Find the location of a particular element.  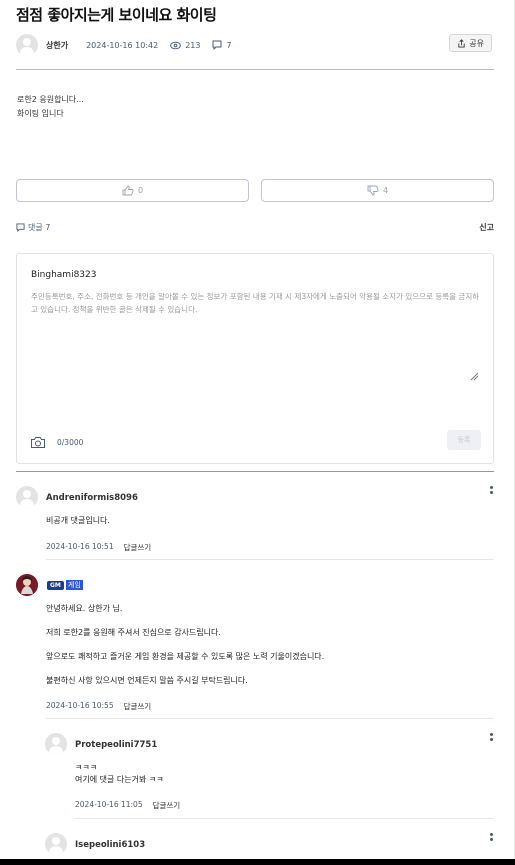

comments-count: 7 is located at coordinates (222, 45).